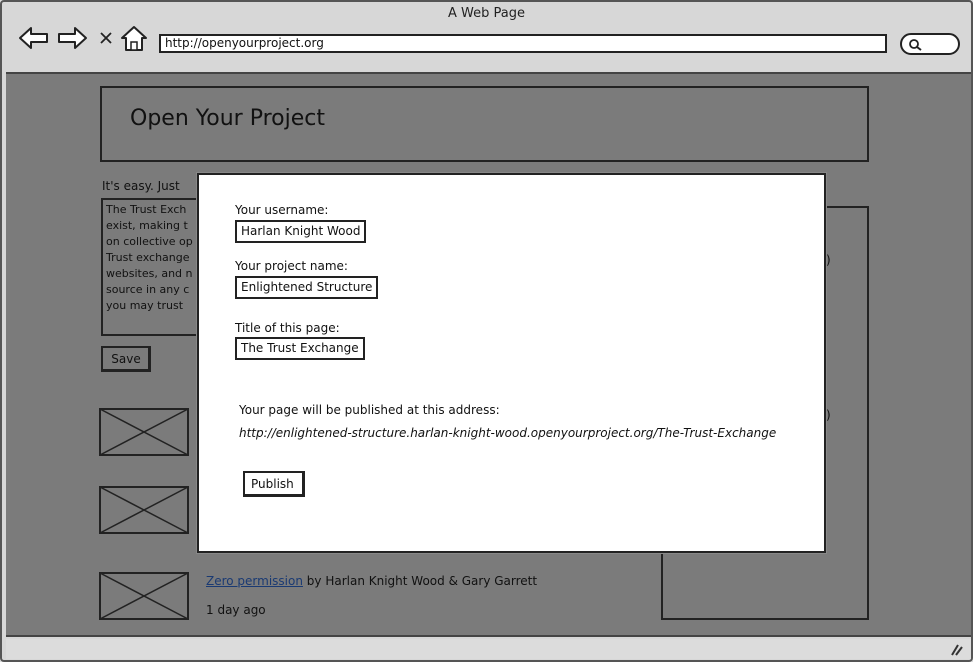  What do you see at coordinates (148, 289) in the screenshot?
I see `description-line: source in any c` at bounding box center [148, 289].